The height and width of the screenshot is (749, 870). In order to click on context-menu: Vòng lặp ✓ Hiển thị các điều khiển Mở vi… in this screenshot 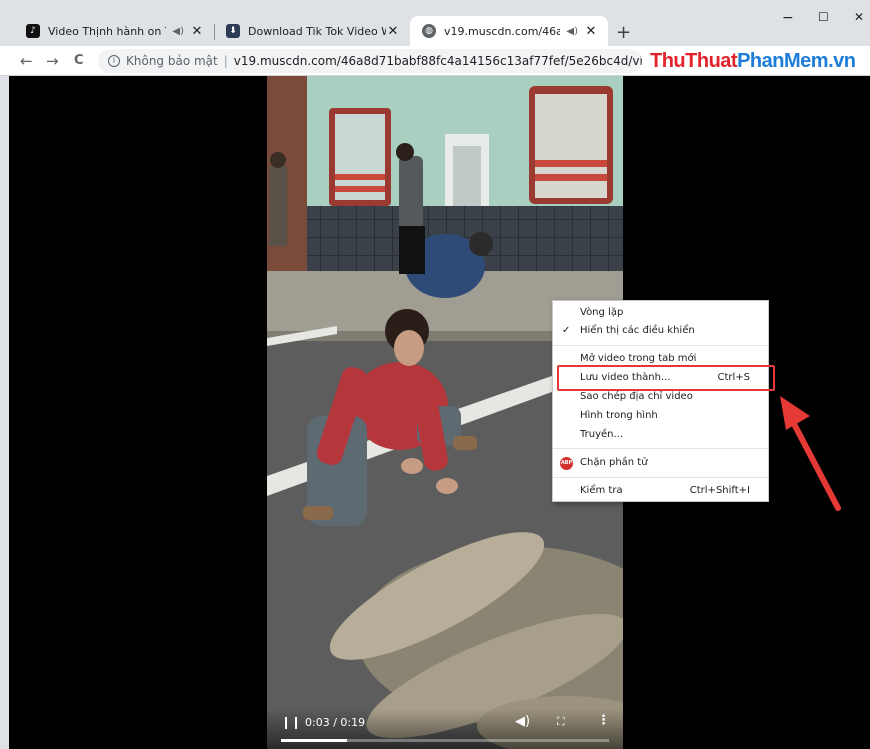, I will do `click(660, 401)`.